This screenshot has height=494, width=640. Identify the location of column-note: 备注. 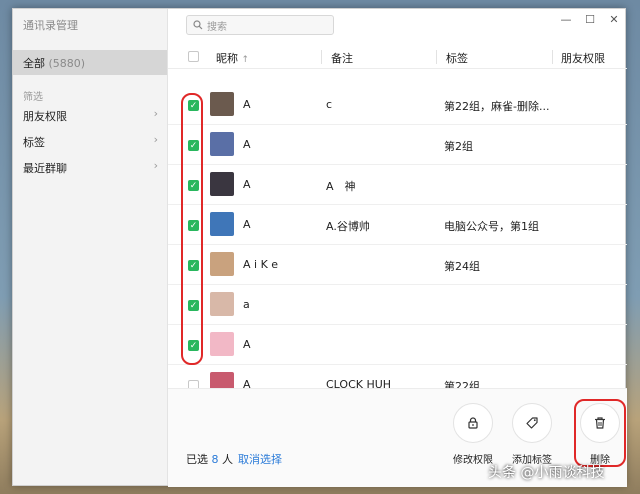
(342, 58).